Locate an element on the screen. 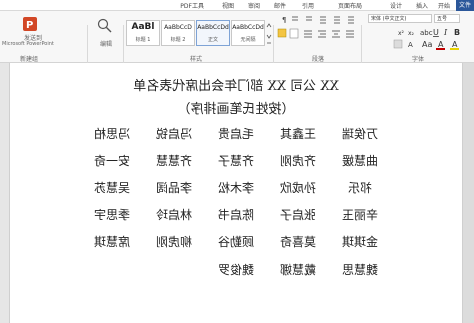 Image resolution: width=474 pixels, height=323 pixels. attendee-name: 齐虎刚 is located at coordinates (298, 161).